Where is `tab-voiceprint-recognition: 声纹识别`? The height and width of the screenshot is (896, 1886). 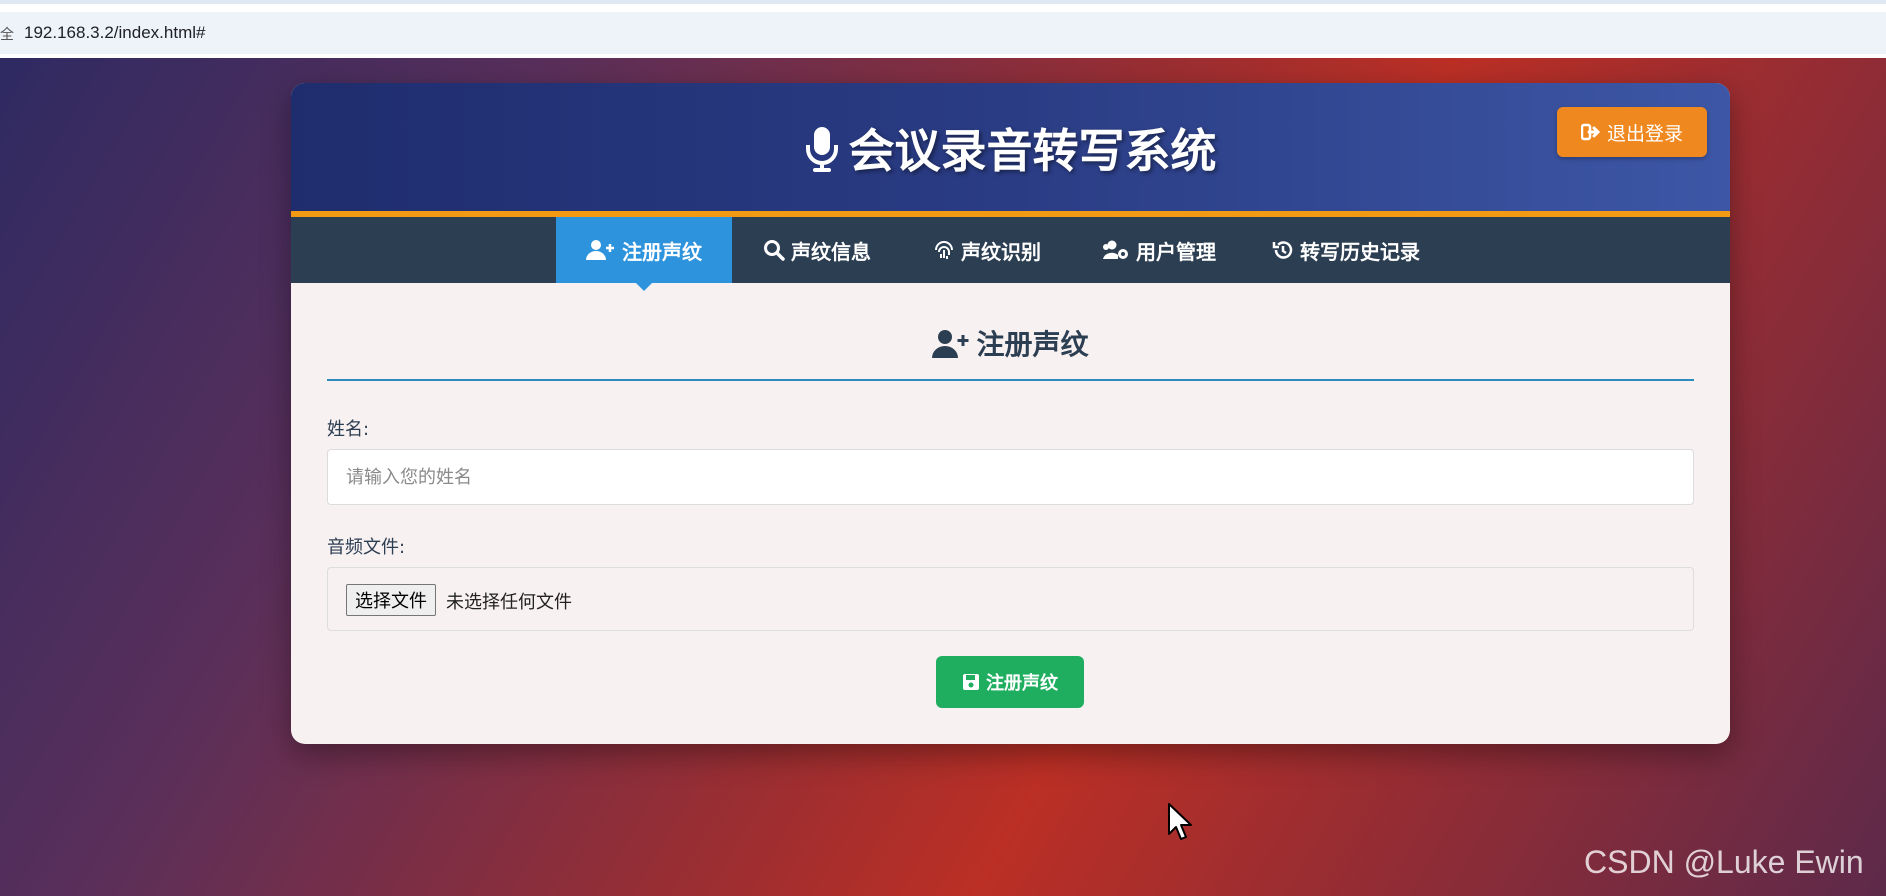
tab-voiceprint-recognition: 声纹识别 is located at coordinates (987, 250).